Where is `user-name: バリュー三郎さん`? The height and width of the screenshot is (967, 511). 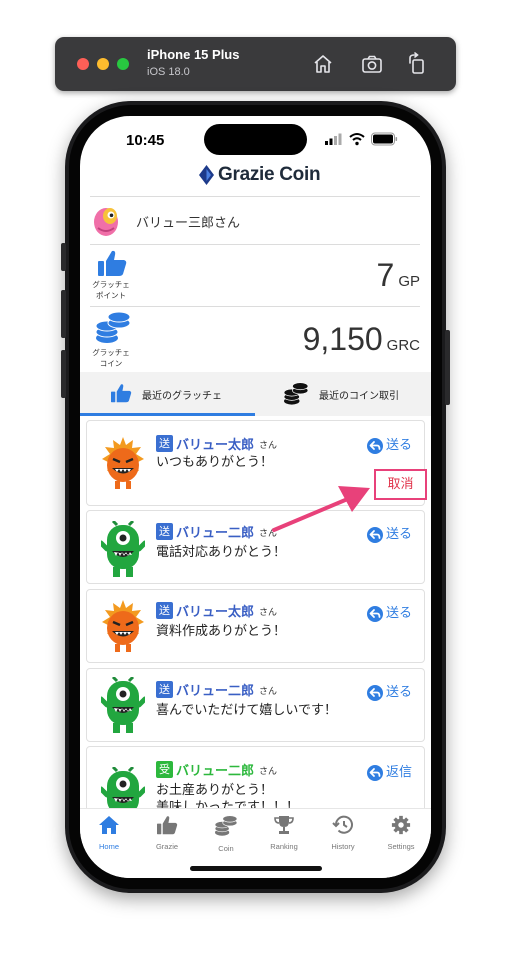
user-name: バリュー三郎さん is located at coordinates (188, 223).